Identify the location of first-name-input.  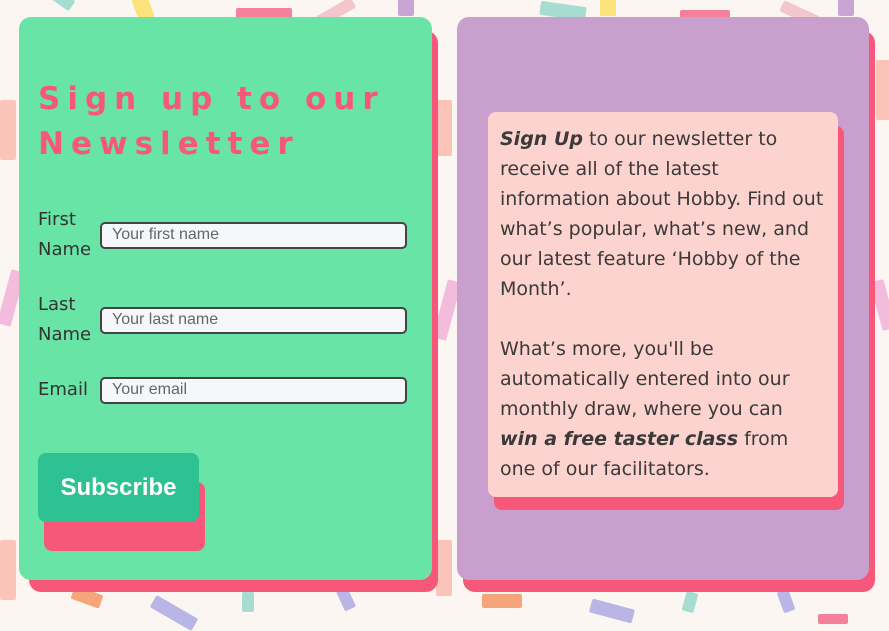
(253, 235).